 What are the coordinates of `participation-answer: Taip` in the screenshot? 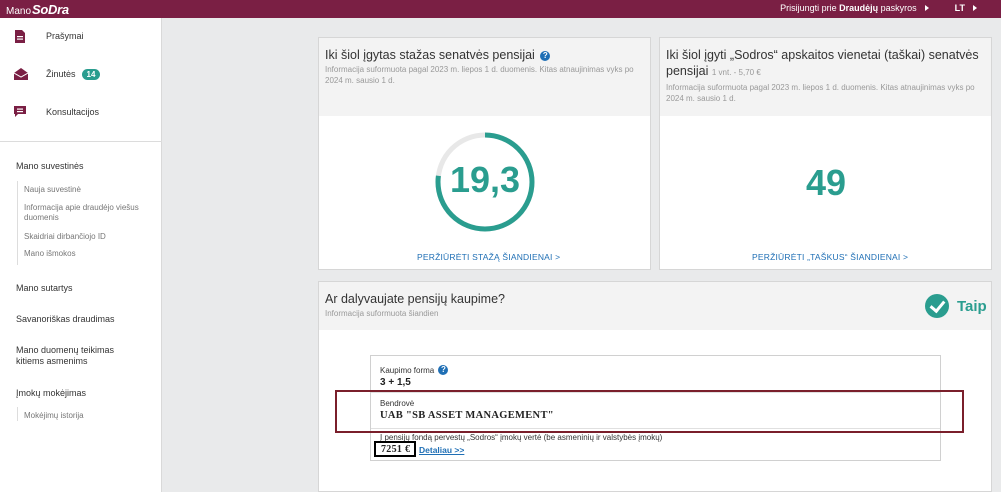 It's located at (972, 306).